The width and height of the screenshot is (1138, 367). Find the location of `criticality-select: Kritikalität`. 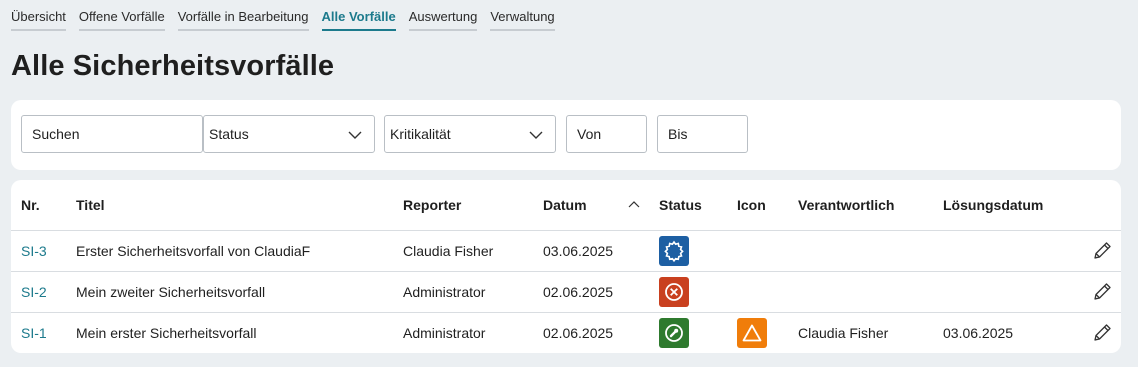

criticality-select: Kritikalität is located at coordinates (470, 134).